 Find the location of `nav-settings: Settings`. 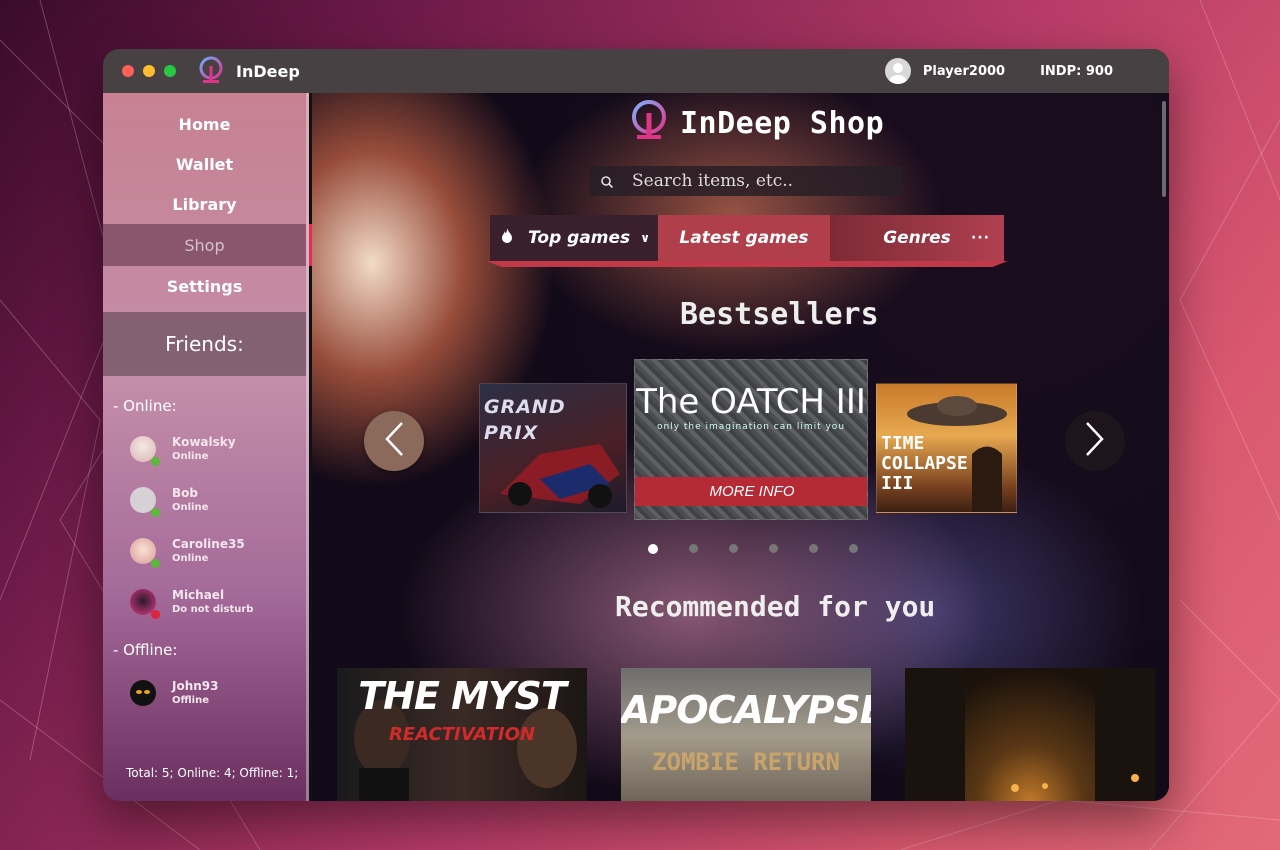

nav-settings: Settings is located at coordinates (204, 286).